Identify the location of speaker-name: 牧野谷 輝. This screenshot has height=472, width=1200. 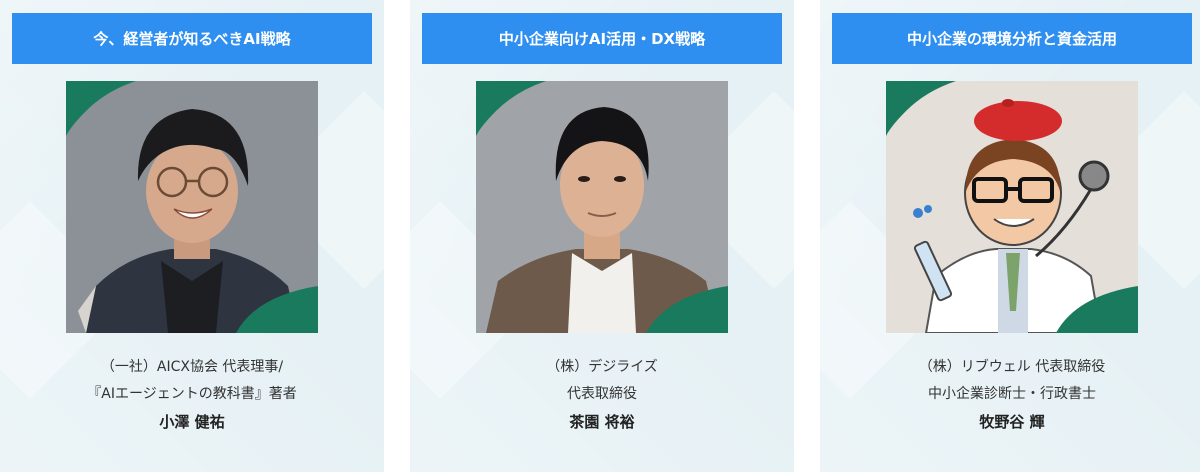
(1012, 422).